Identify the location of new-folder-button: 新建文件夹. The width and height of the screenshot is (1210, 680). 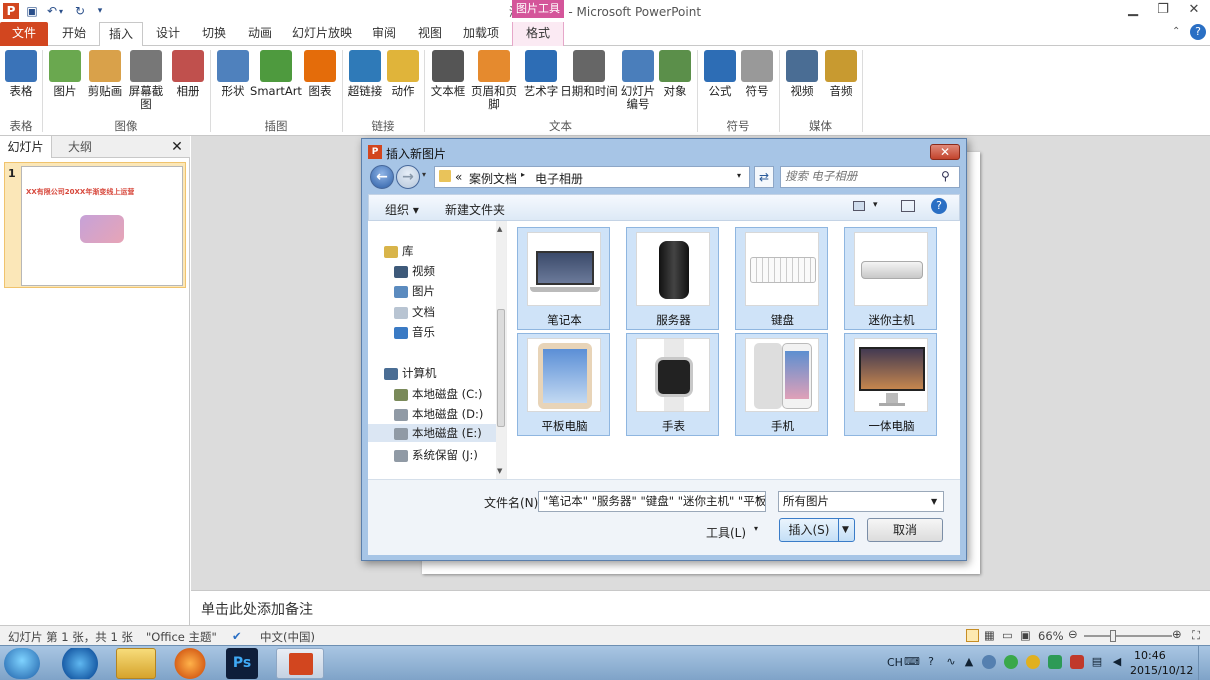
(475, 209).